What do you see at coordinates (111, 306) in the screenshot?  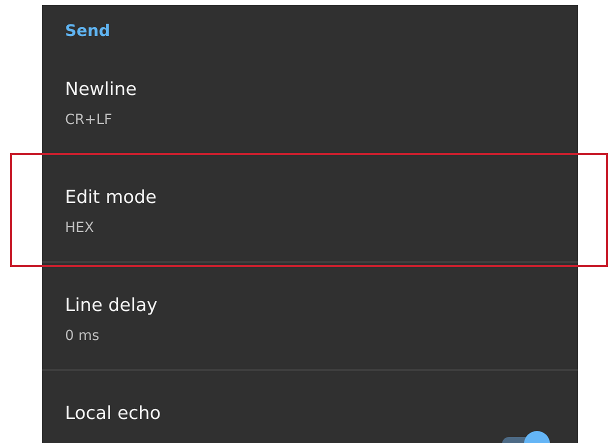 I see `setting-title: Line delay` at bounding box center [111, 306].